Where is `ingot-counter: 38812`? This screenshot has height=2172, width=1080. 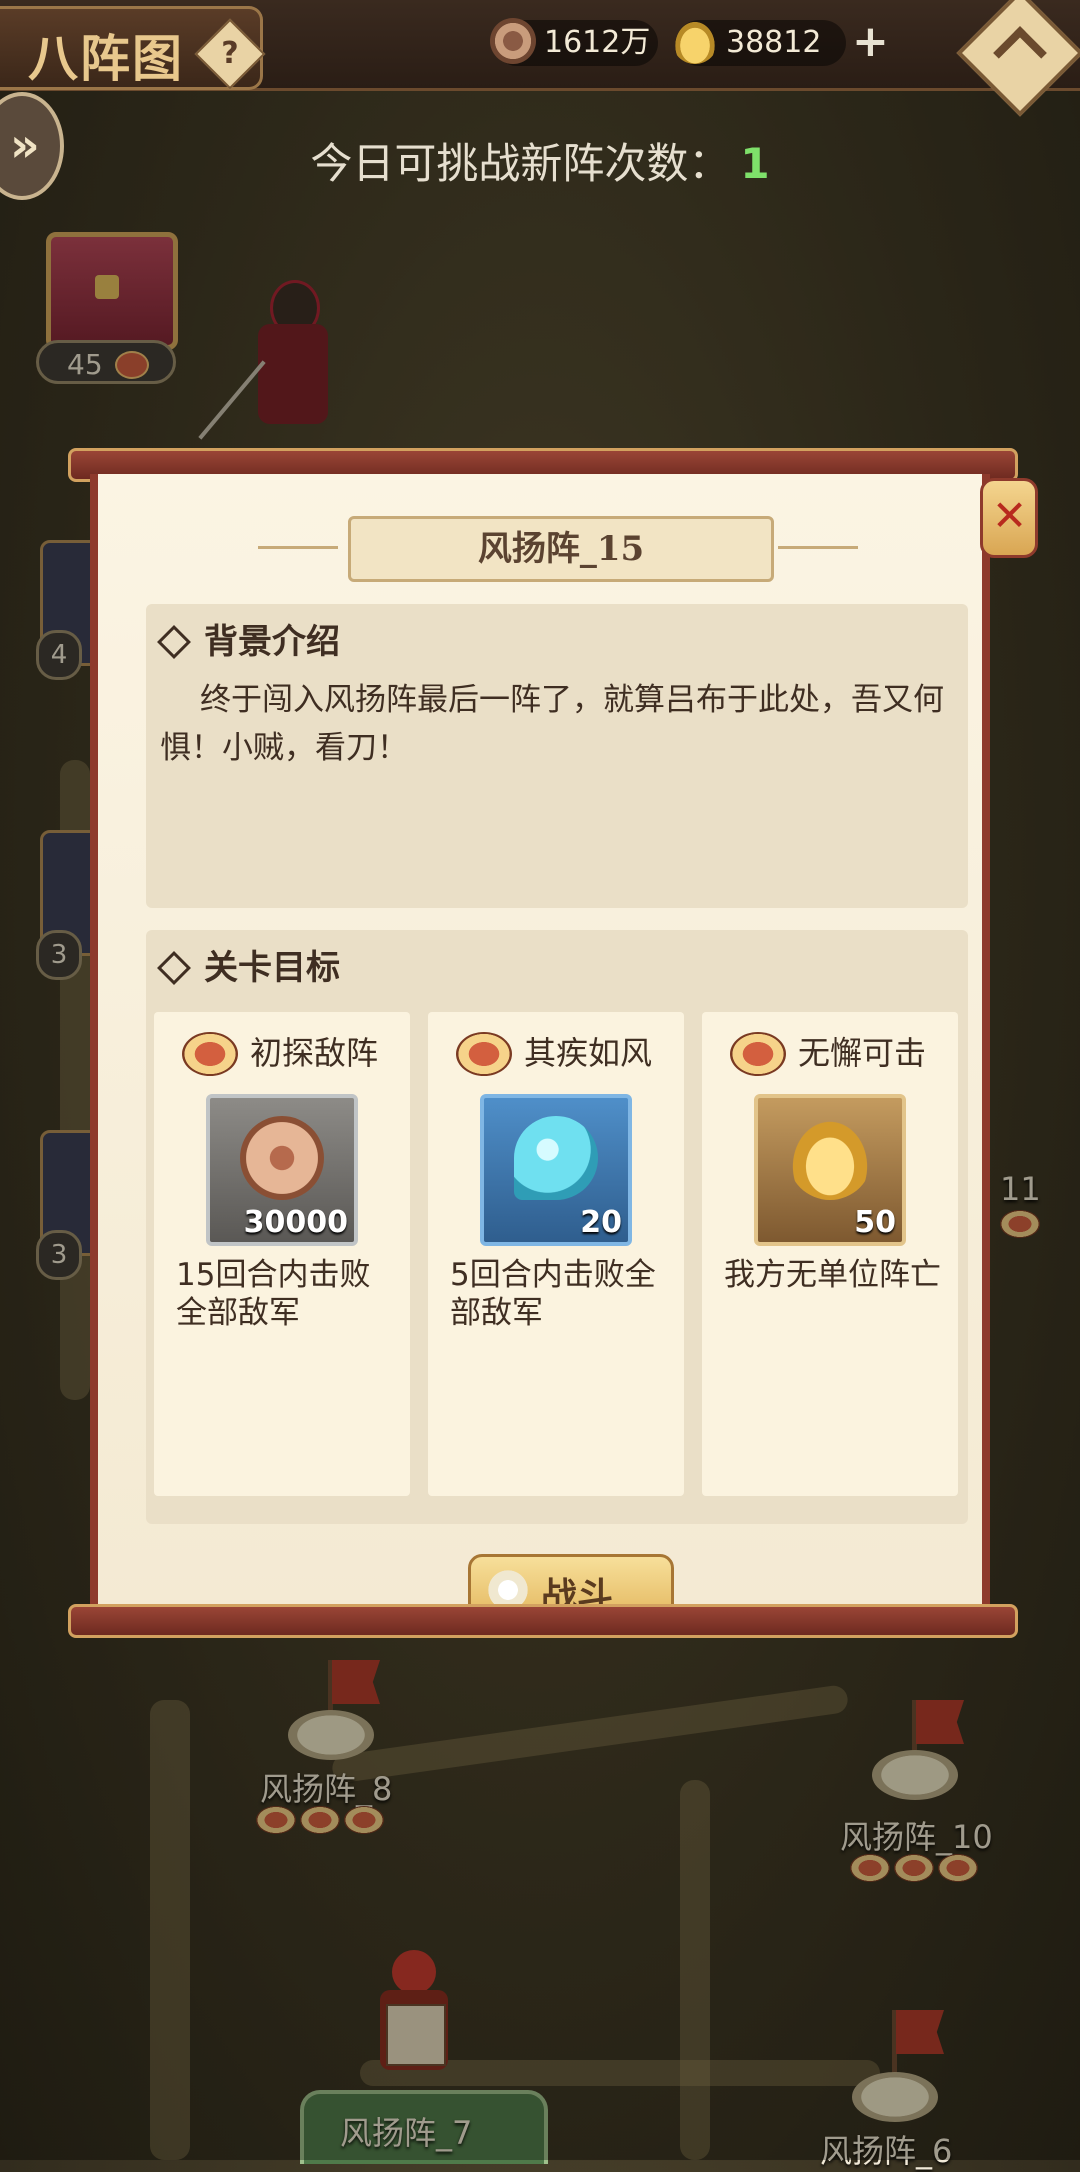 ingot-counter: 38812 is located at coordinates (759, 42).